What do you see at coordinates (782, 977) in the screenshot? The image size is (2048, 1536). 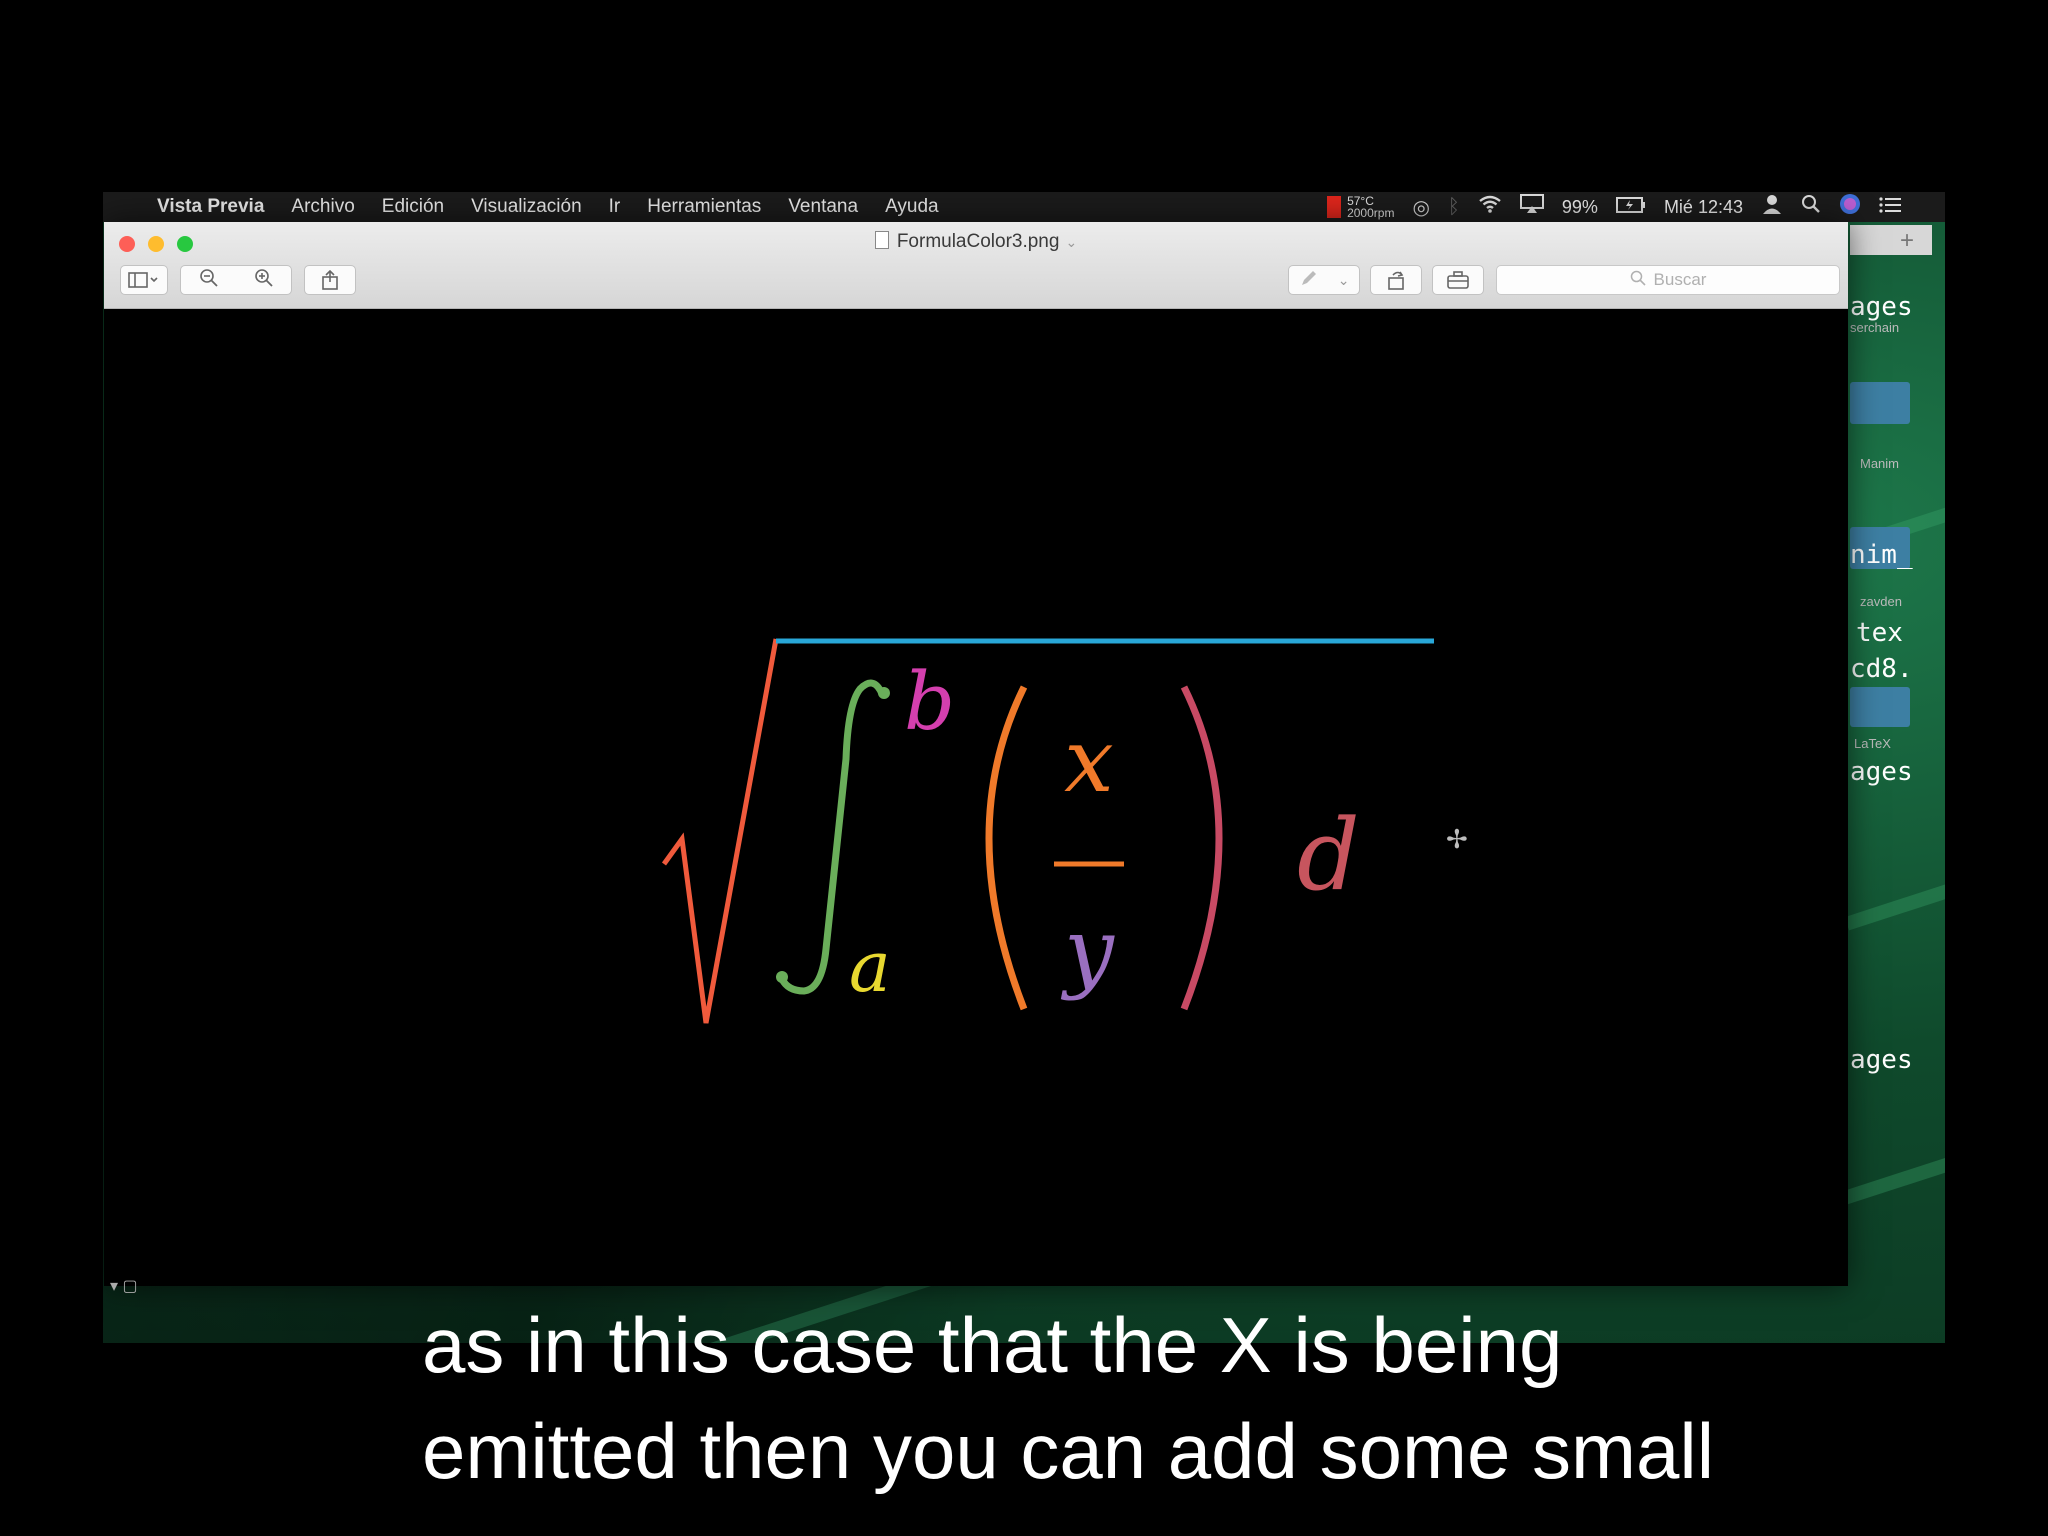 I see `integral-bottom-terminal` at bounding box center [782, 977].